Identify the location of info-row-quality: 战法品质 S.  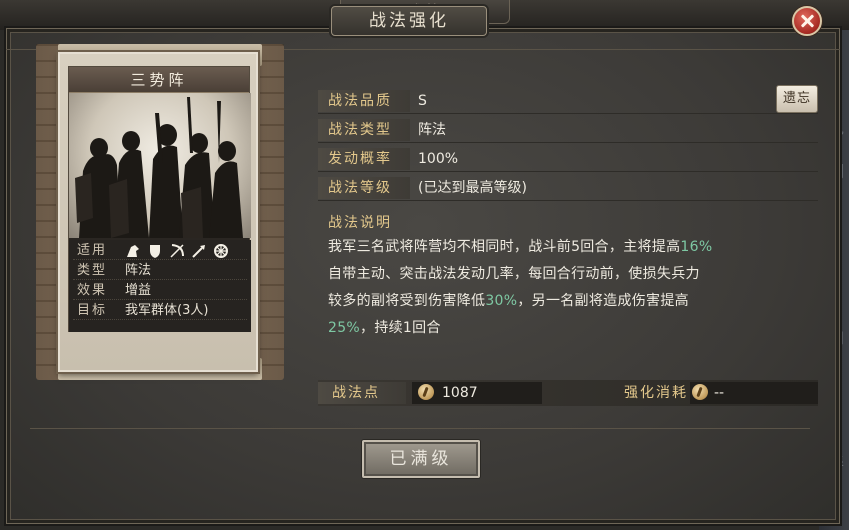
(568, 101).